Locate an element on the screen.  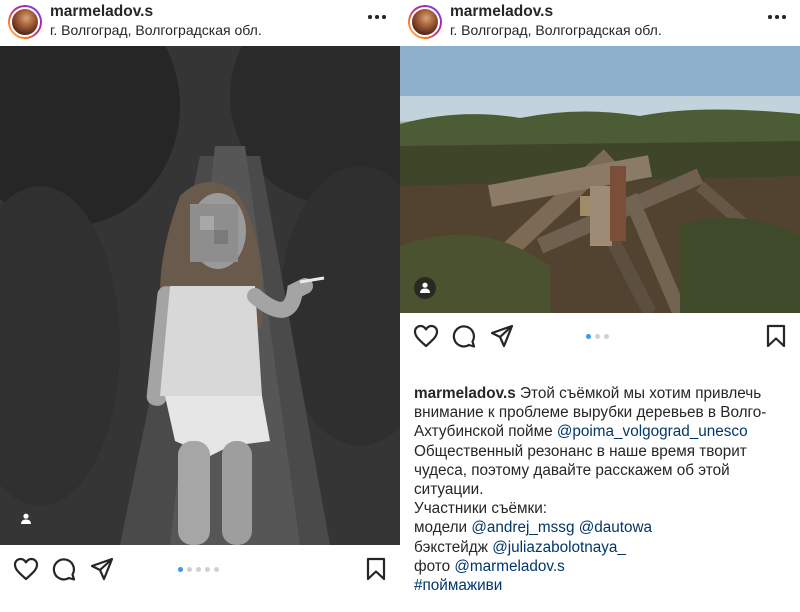
participants-label: Участники съёмки: is located at coordinates (481, 509).